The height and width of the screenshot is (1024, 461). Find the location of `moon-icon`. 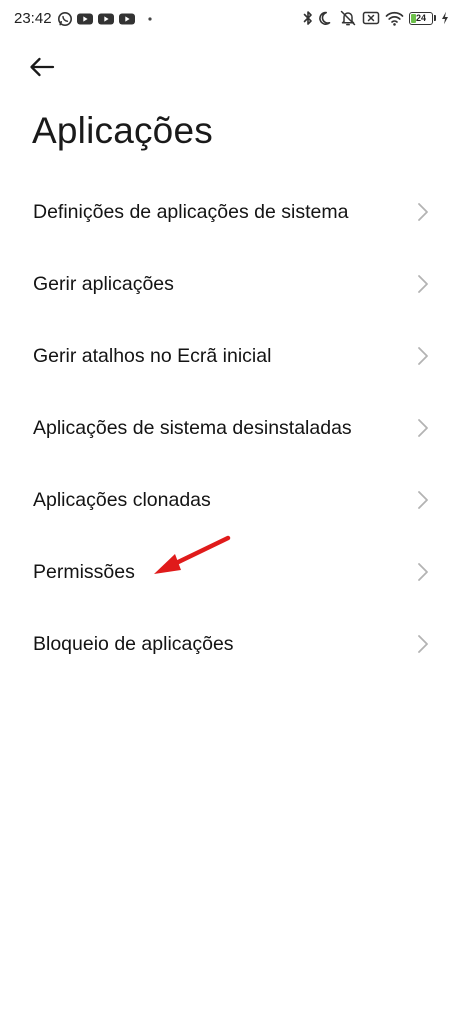

moon-icon is located at coordinates (326, 18).